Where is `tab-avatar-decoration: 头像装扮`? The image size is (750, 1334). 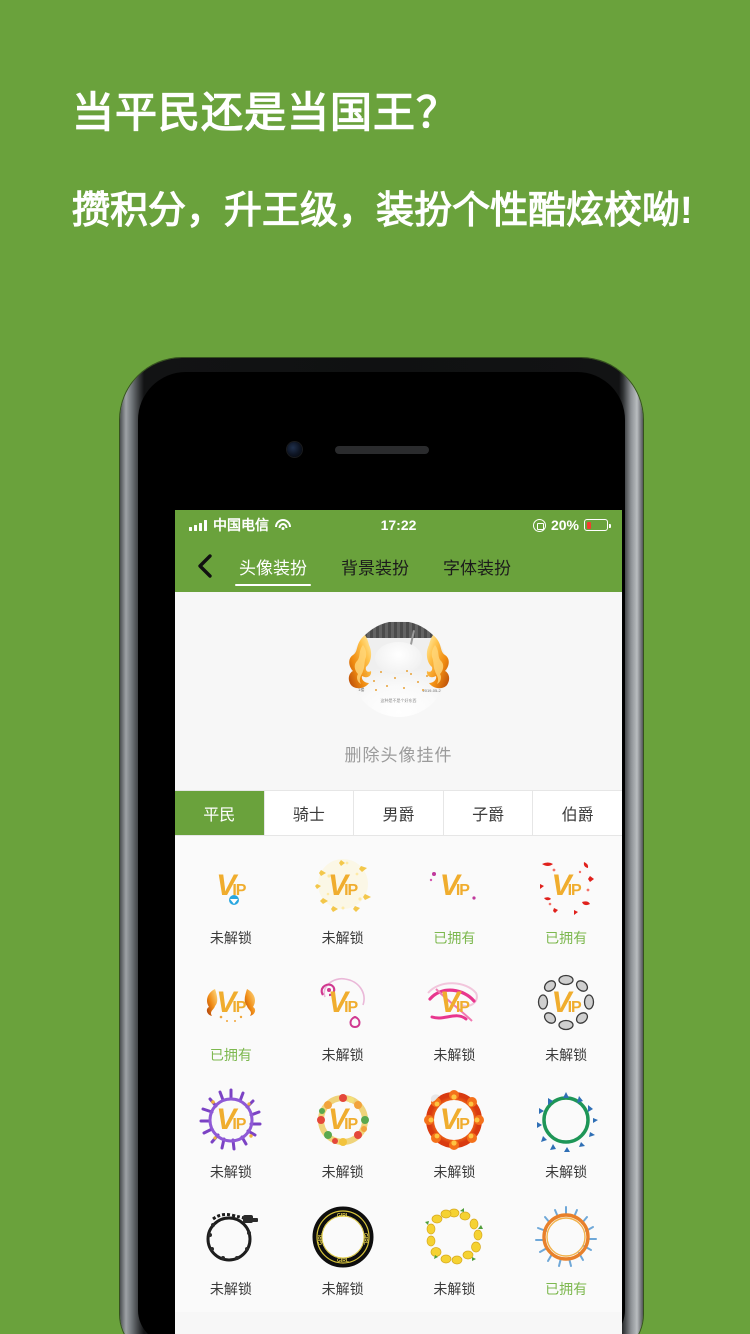 tab-avatar-decoration: 头像装扮 is located at coordinates (273, 566).